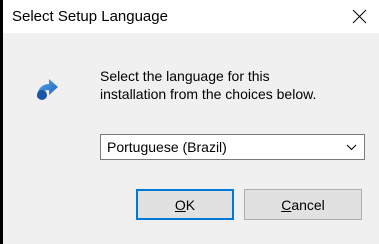  What do you see at coordinates (232, 147) in the screenshot?
I see `language-select: Portuguese (Brazil)` at bounding box center [232, 147].